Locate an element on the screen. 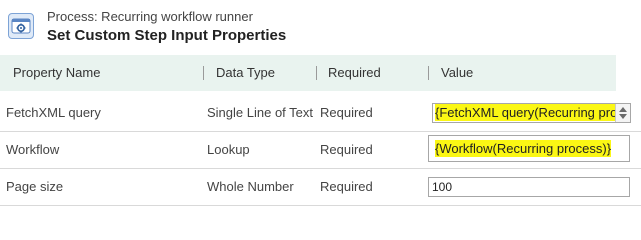 The height and width of the screenshot is (240, 641). dynamic-value-token: {FetchXML query(Recurring pro is located at coordinates (526, 112).